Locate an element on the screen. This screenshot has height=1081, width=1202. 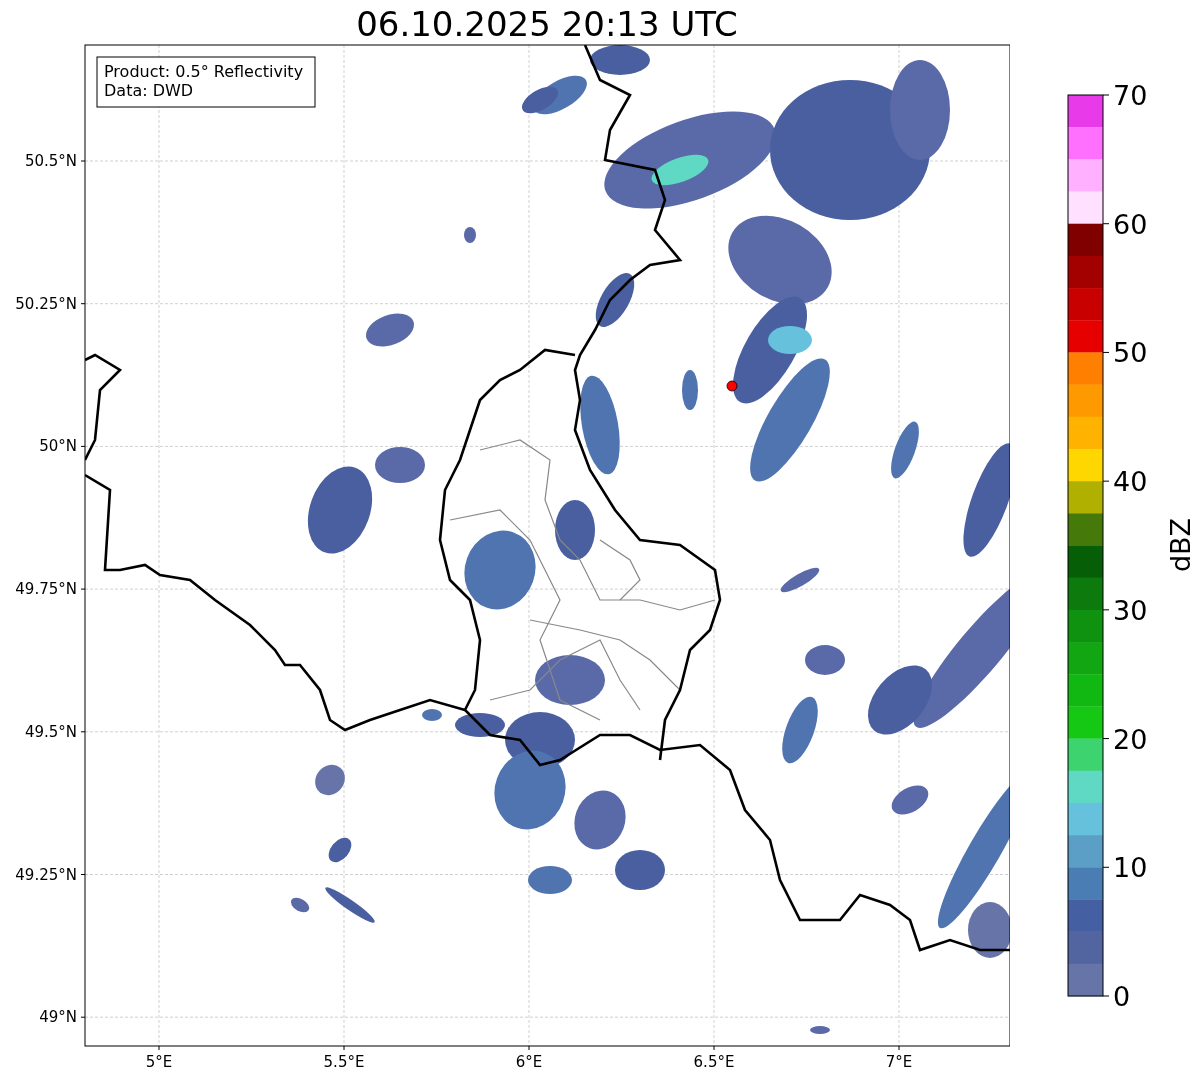
colorbar-tick-label: 30 is located at coordinates (1130, 610).